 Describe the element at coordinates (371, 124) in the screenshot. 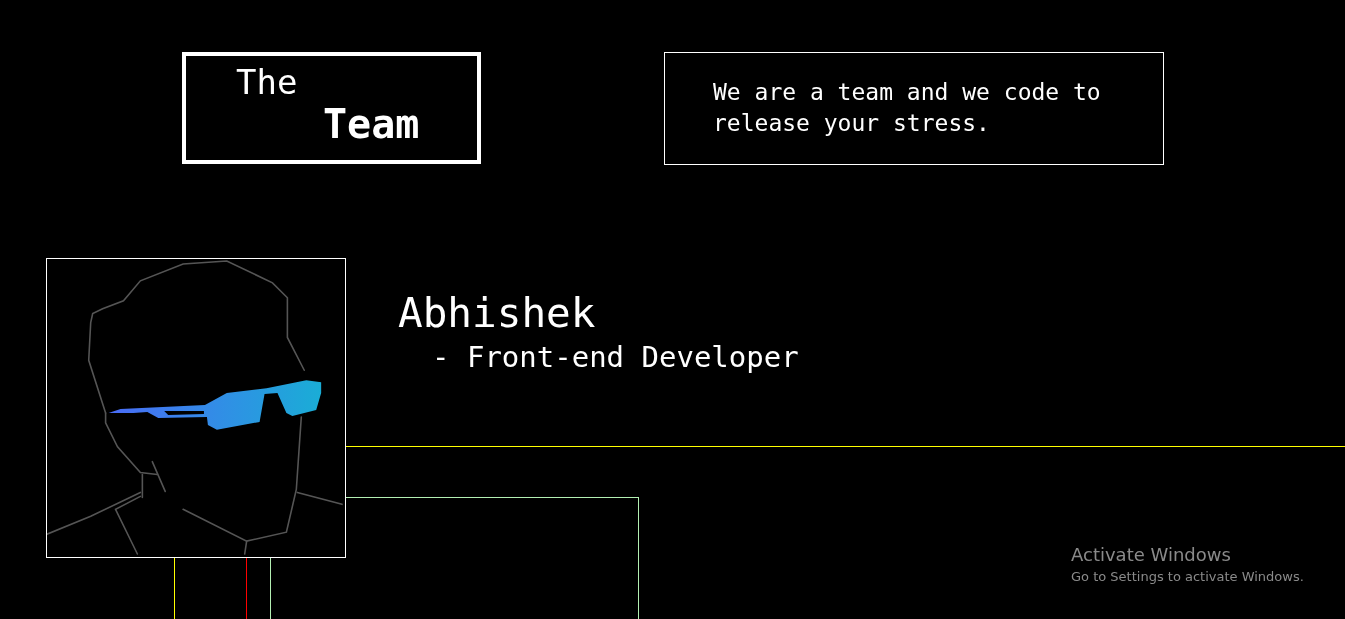

I see `title-word: Team` at that location.